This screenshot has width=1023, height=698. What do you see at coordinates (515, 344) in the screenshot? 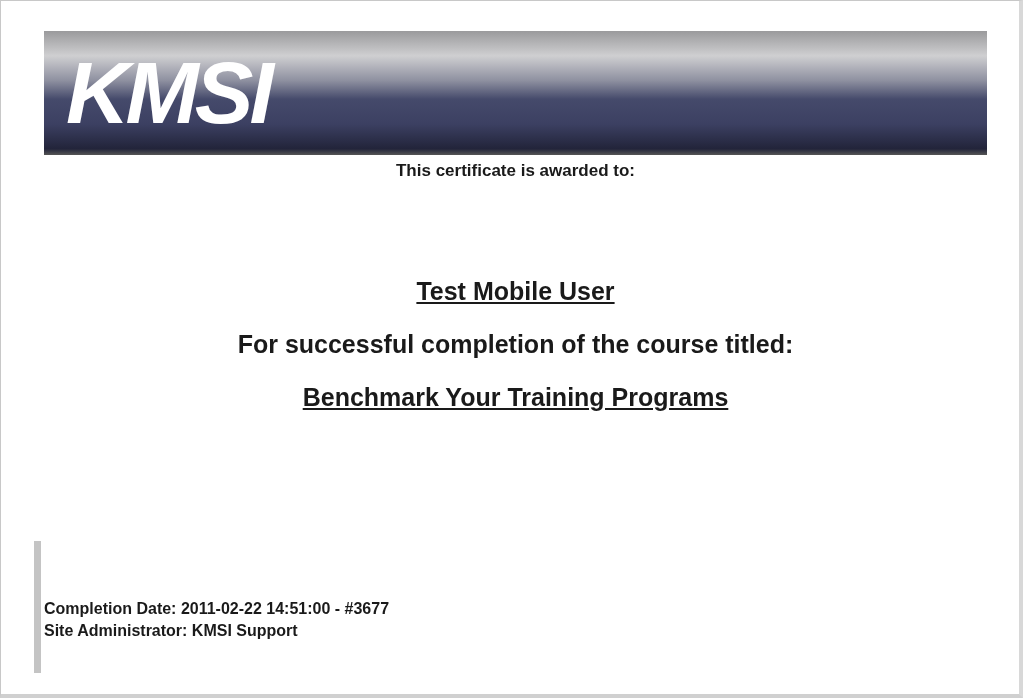
I see `course-intro: For successful completion of the course titled:` at bounding box center [515, 344].